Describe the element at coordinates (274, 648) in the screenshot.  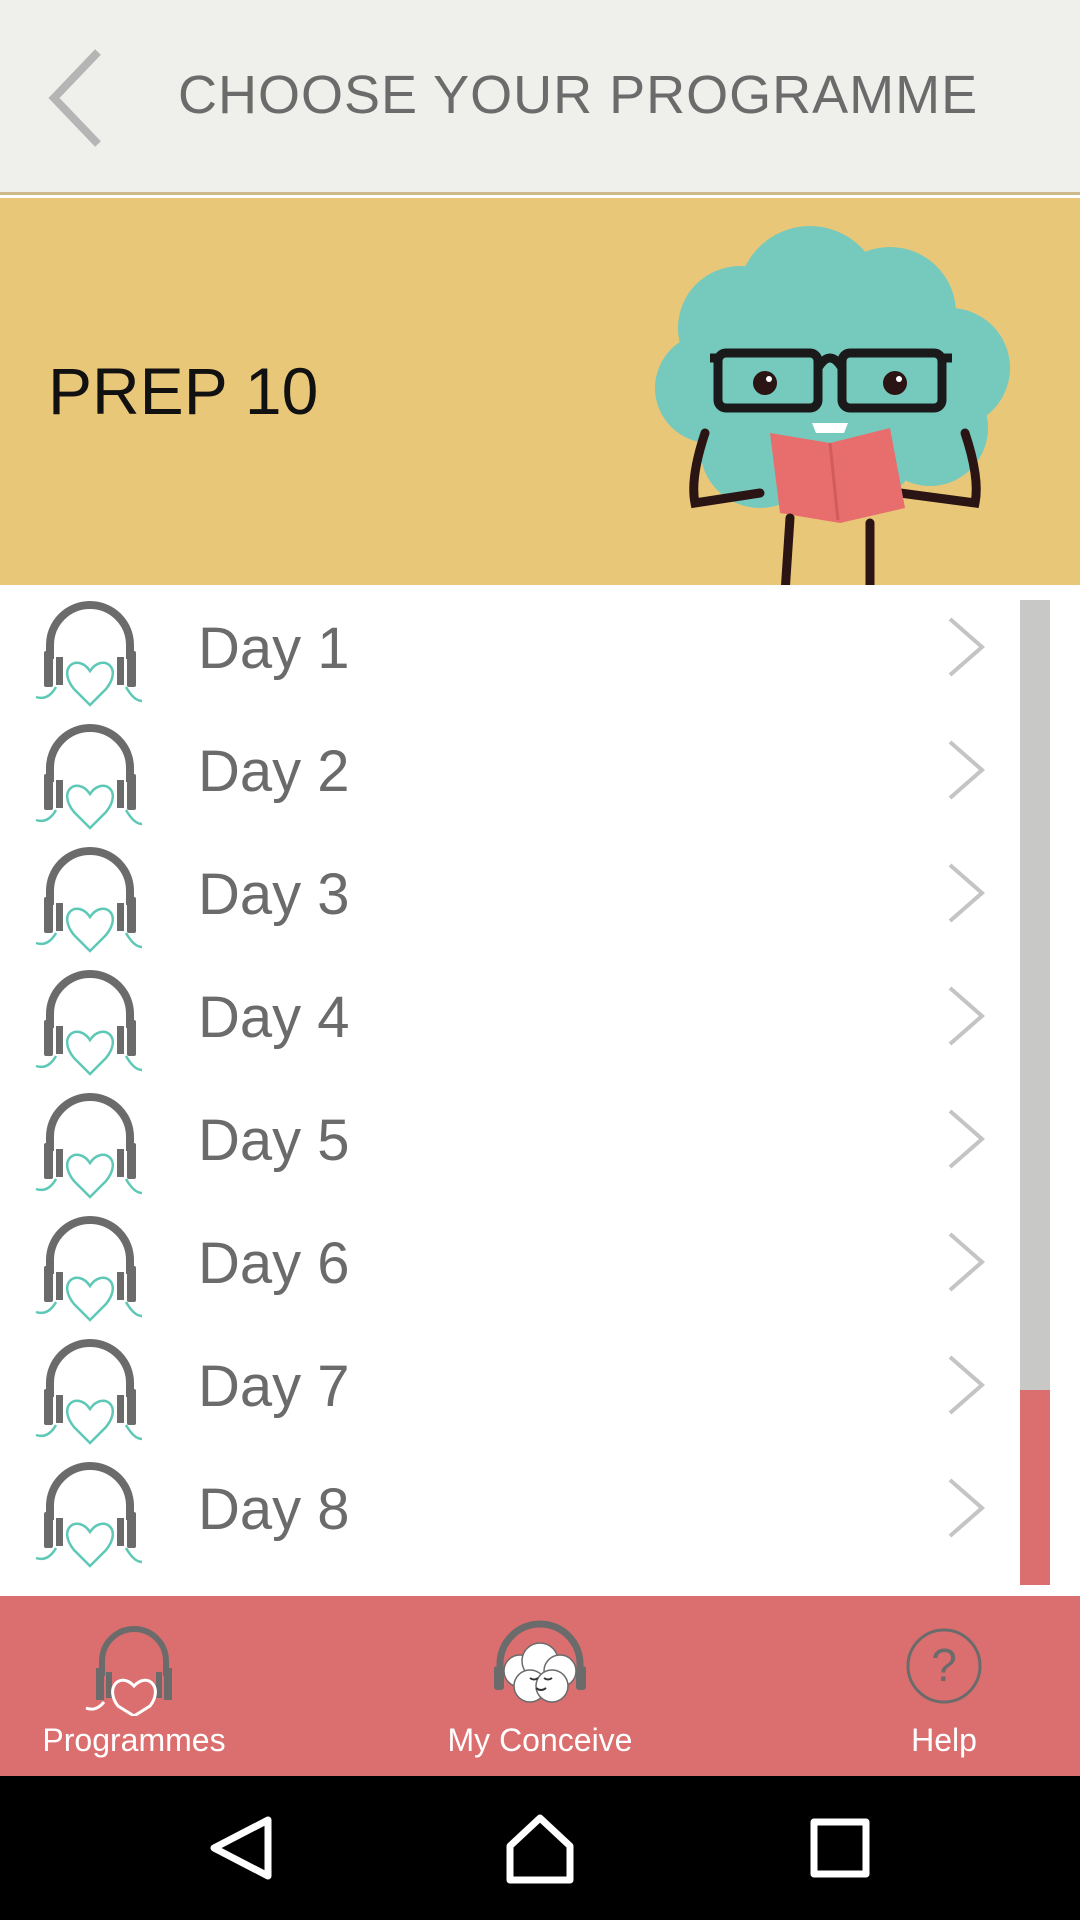
I see `day-label: Day 1` at that location.